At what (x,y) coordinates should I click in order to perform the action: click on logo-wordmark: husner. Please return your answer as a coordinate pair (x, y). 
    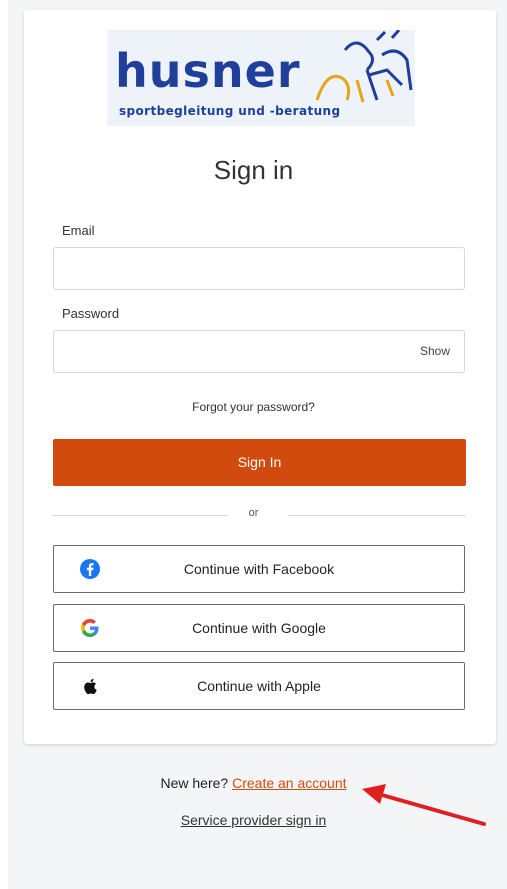
    Looking at the image, I should click on (208, 71).